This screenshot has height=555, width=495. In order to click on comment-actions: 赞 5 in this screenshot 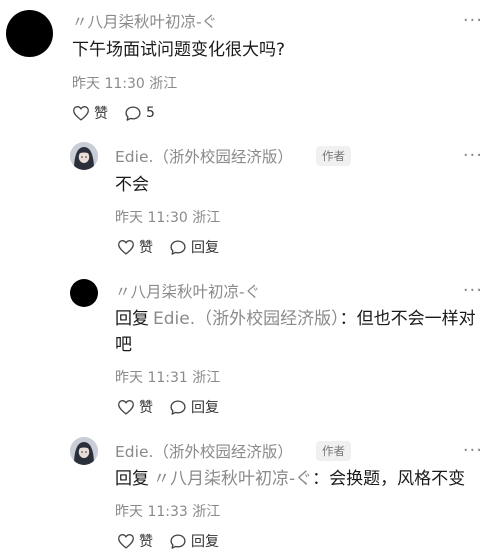, I will do `click(121, 113)`.